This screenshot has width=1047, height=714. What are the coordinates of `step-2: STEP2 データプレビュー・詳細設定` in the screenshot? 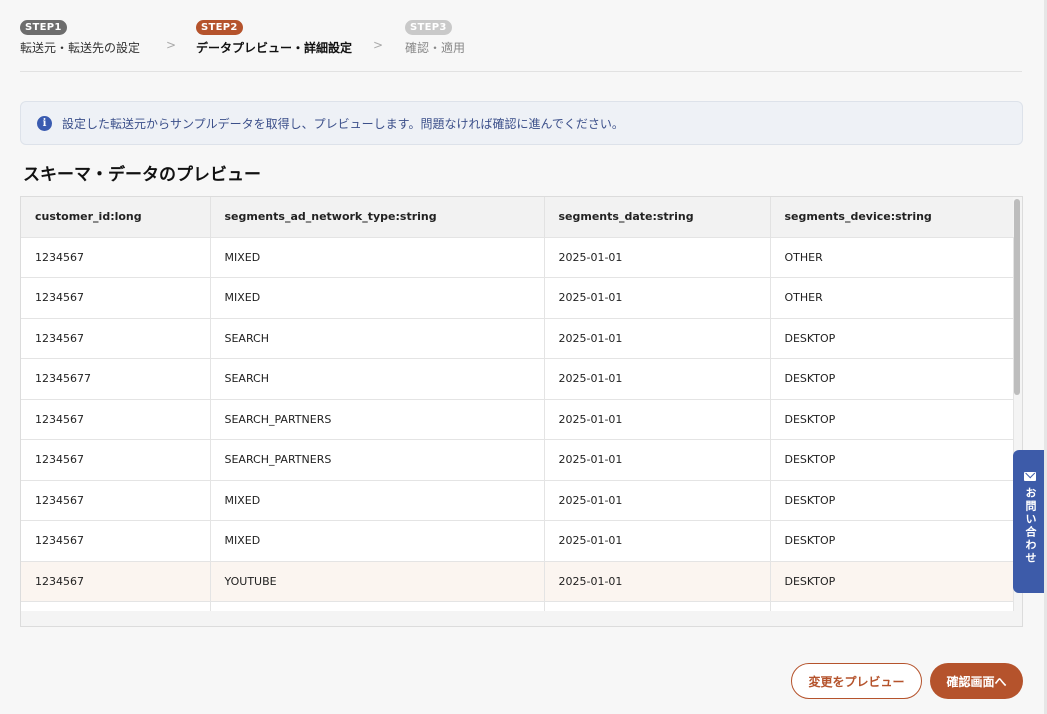 It's located at (274, 35).